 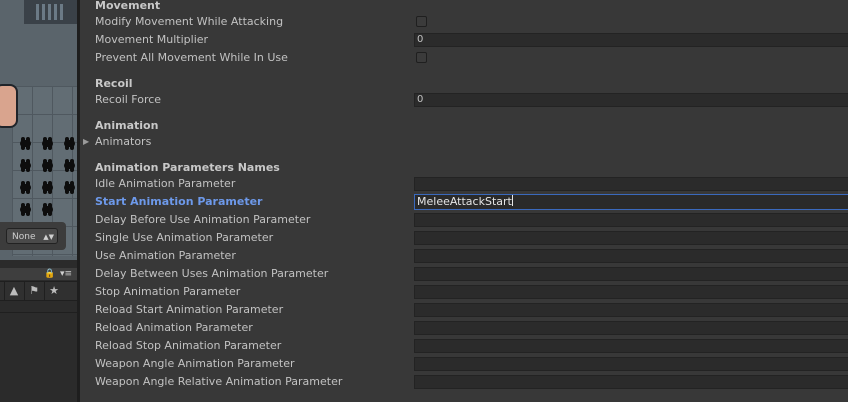 I want to click on modify-movement-checkbox, so click(x=421, y=21).